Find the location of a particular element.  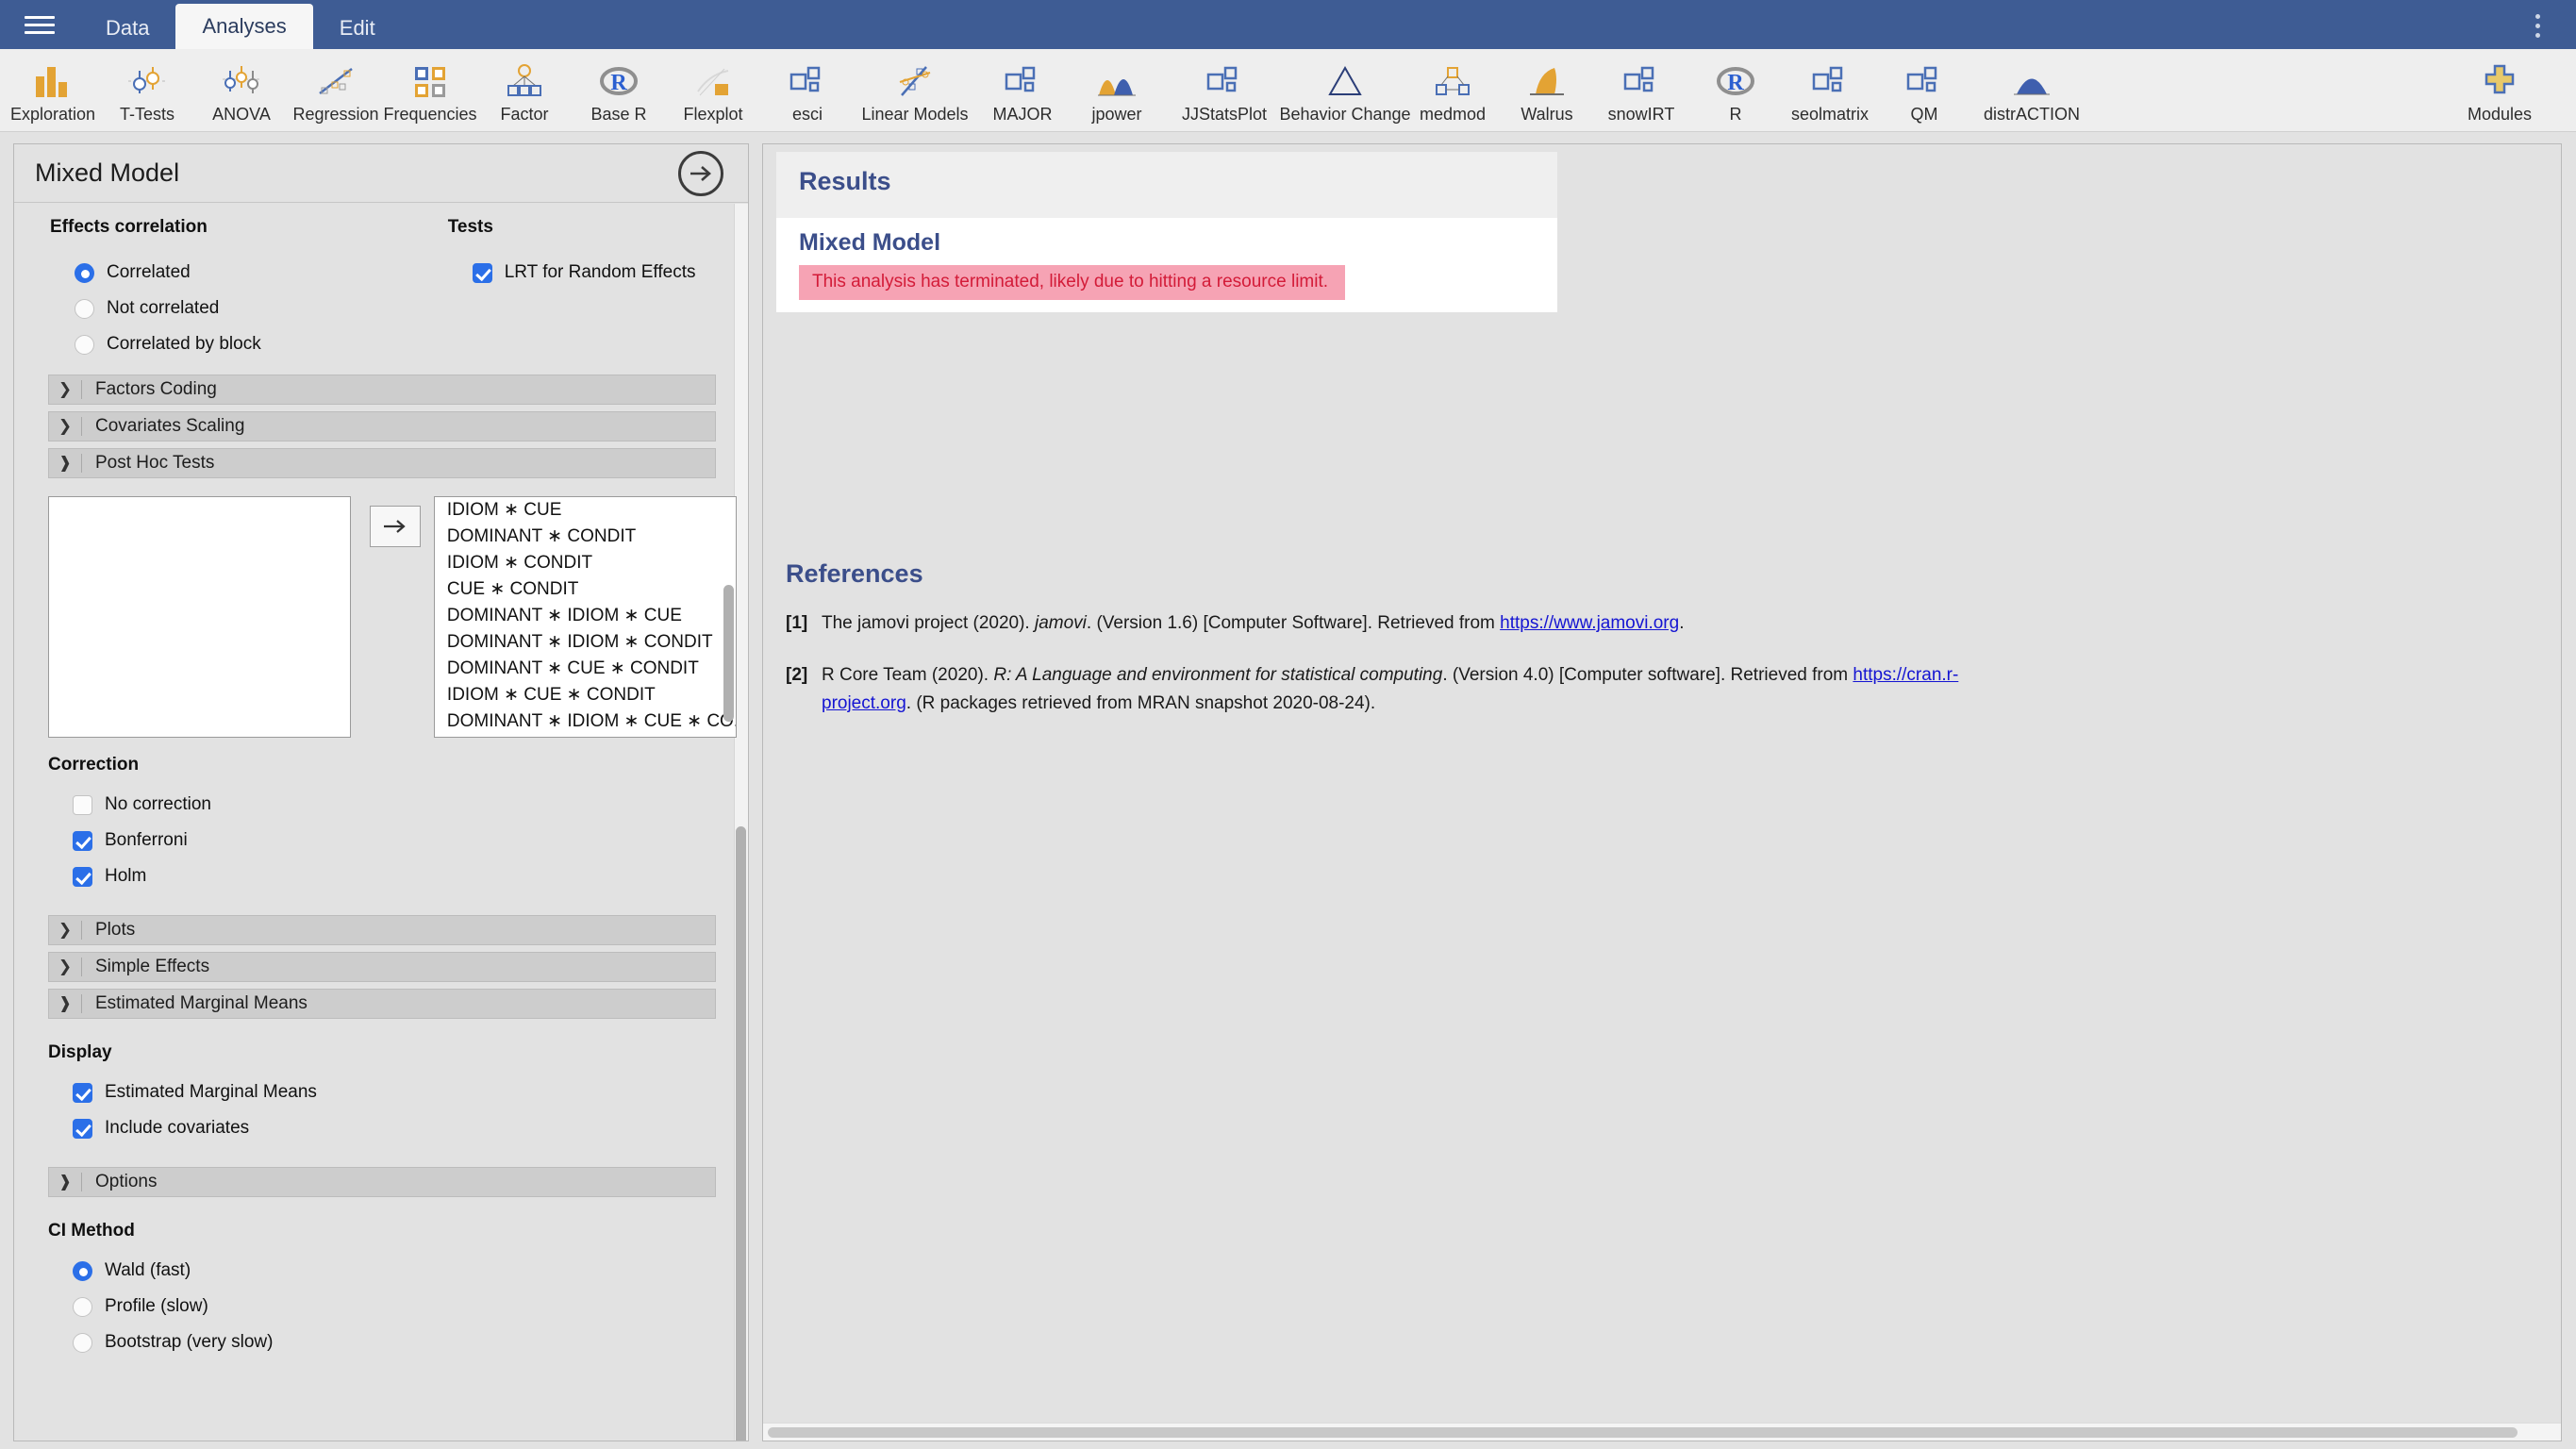

ribbon-item-qm: QM is located at coordinates (1924, 91).